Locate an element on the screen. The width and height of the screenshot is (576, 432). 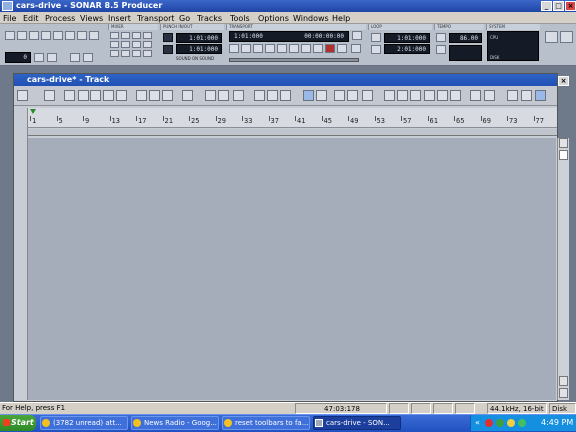
menu-options: Options is located at coordinates (273, 18).